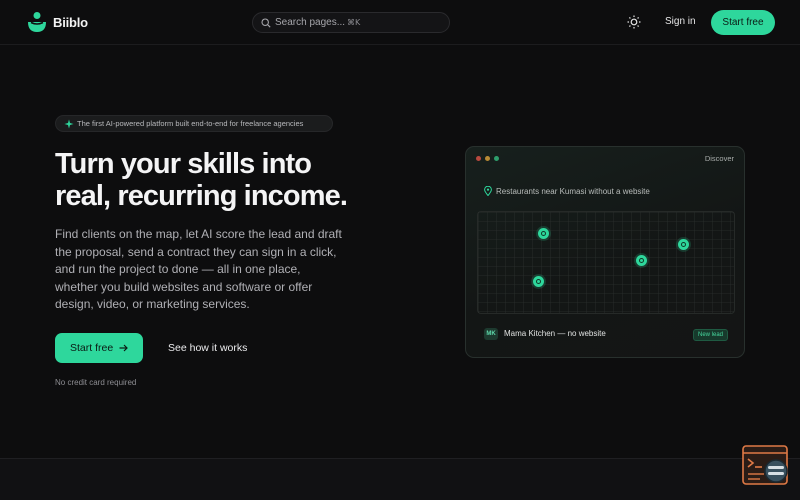 The height and width of the screenshot is (500, 800). Describe the element at coordinates (69, 124) in the screenshot. I see `sparkle-icon` at that location.